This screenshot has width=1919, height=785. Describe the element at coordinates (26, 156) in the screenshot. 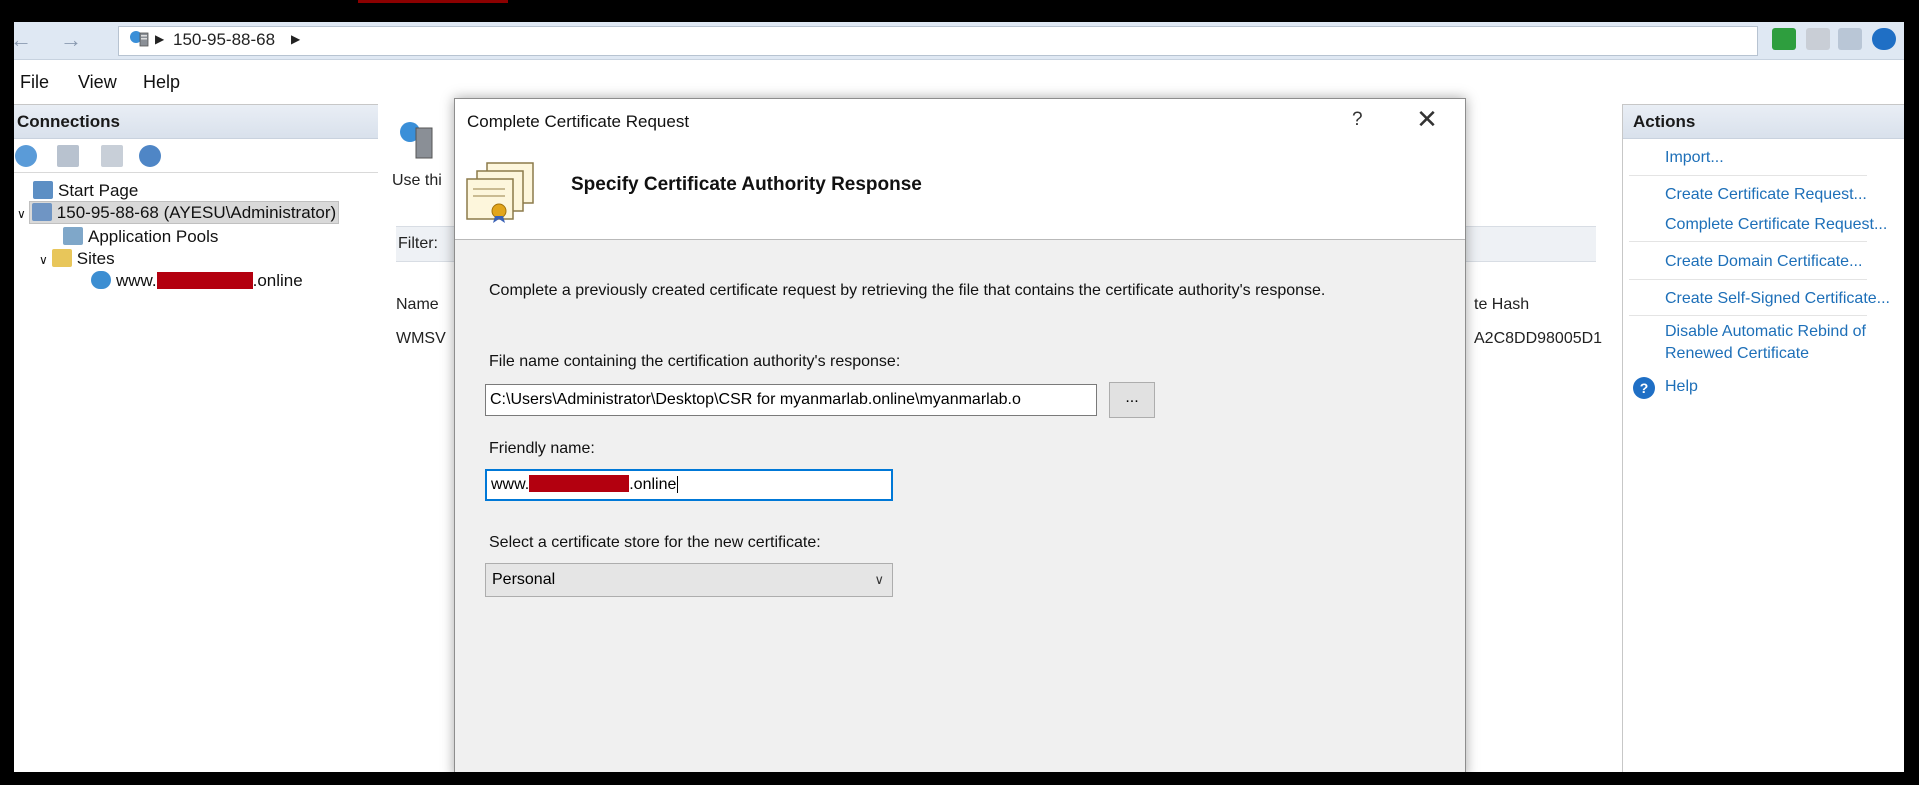

I see `connect-icon` at that location.